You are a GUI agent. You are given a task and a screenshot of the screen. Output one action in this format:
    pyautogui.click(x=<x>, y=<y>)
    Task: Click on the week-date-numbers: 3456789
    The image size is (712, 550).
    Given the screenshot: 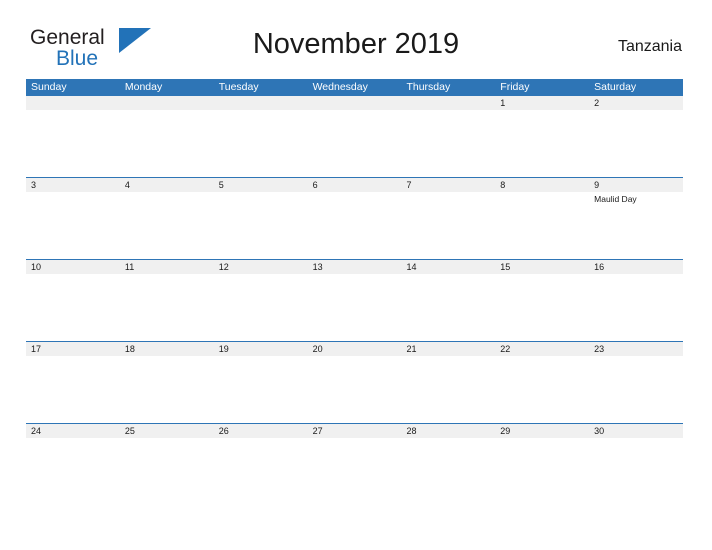 What is the action you would take?
    pyautogui.click(x=354, y=185)
    